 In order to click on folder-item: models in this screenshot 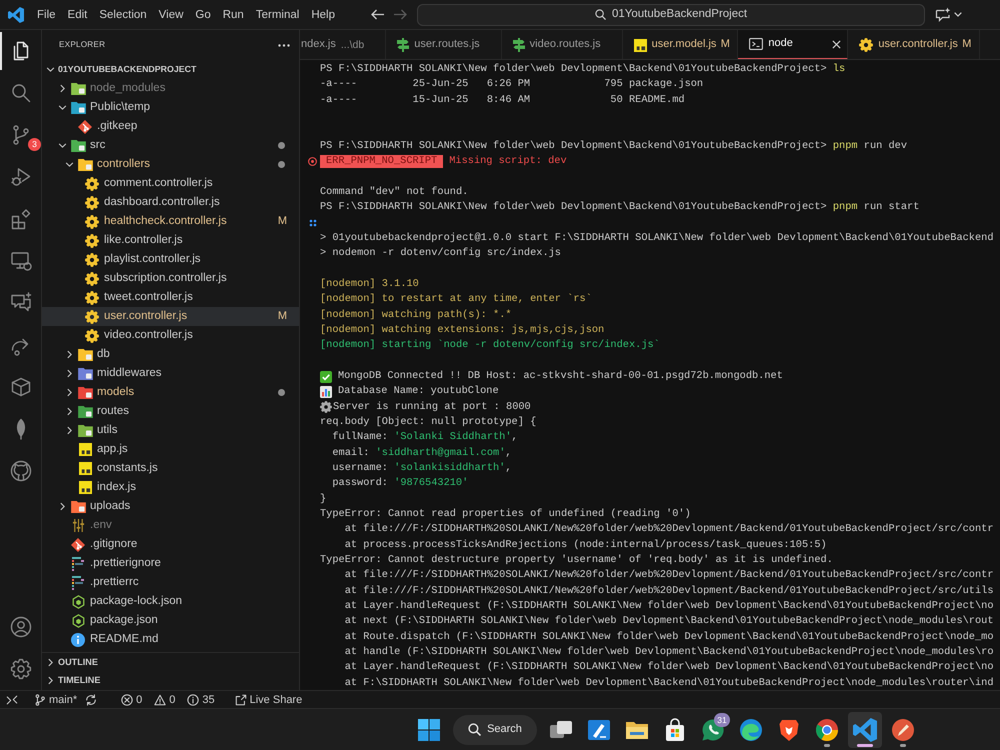, I will do `click(170, 392)`.